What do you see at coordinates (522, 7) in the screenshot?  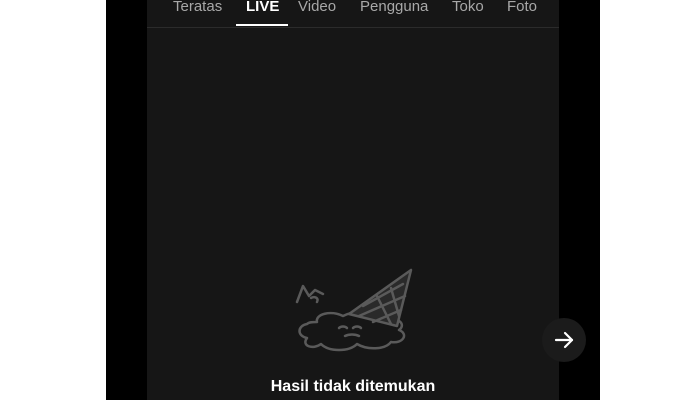 I see `tab-foto: Foto` at bounding box center [522, 7].